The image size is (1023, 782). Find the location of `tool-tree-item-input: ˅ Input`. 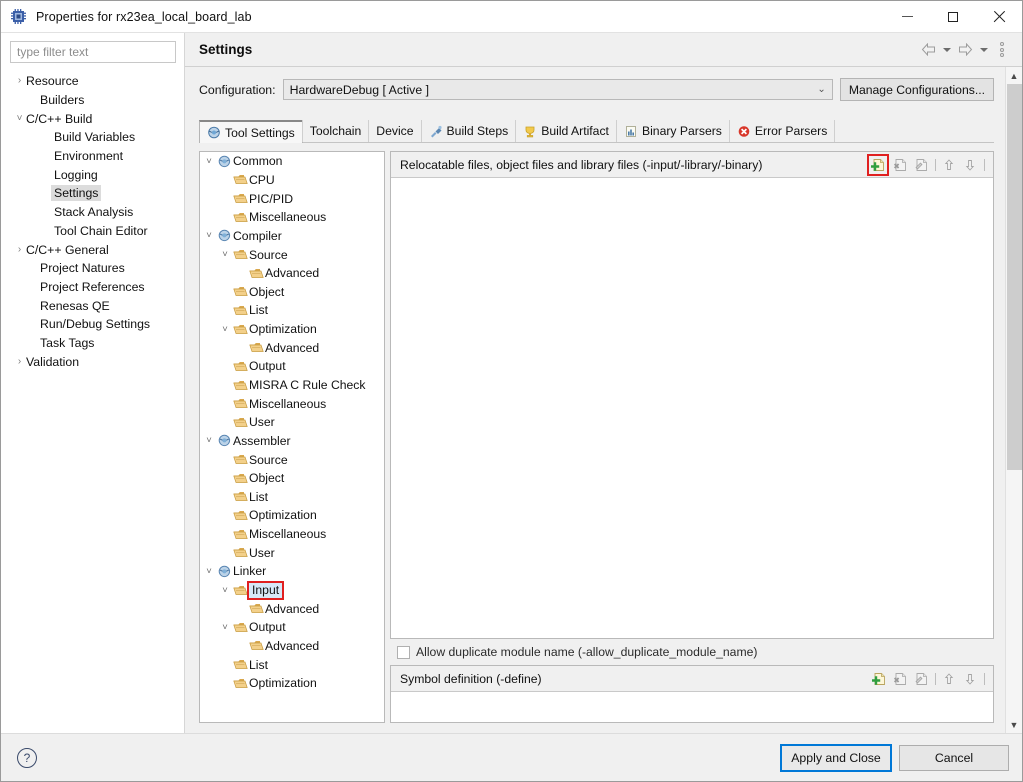

tool-tree-item-input: ˅ Input is located at coordinates (292, 590).